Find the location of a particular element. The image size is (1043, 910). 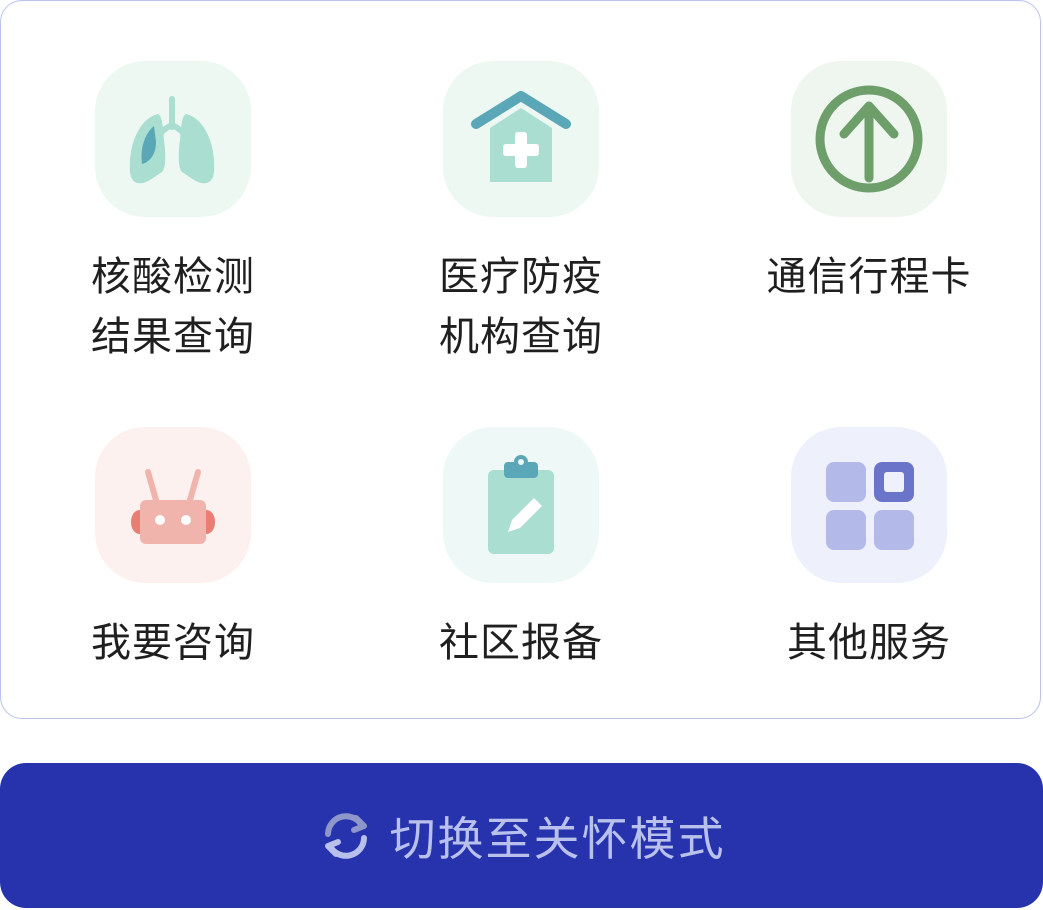

lungs-icon is located at coordinates (172, 140).